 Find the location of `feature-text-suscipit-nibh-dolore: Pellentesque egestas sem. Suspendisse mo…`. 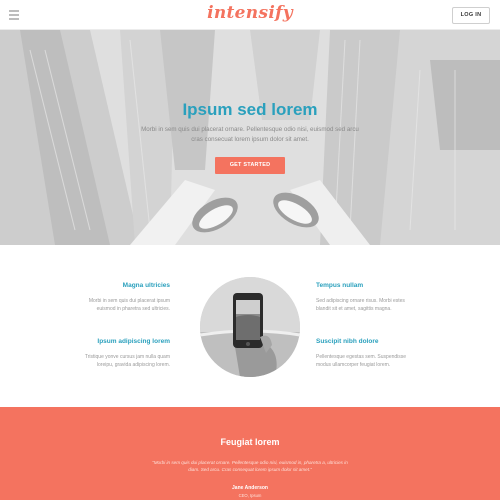

feature-text-suscipit-nibh-dolore: Pellentesque egestas sem. Suspendisse mo… is located at coordinates (361, 361).